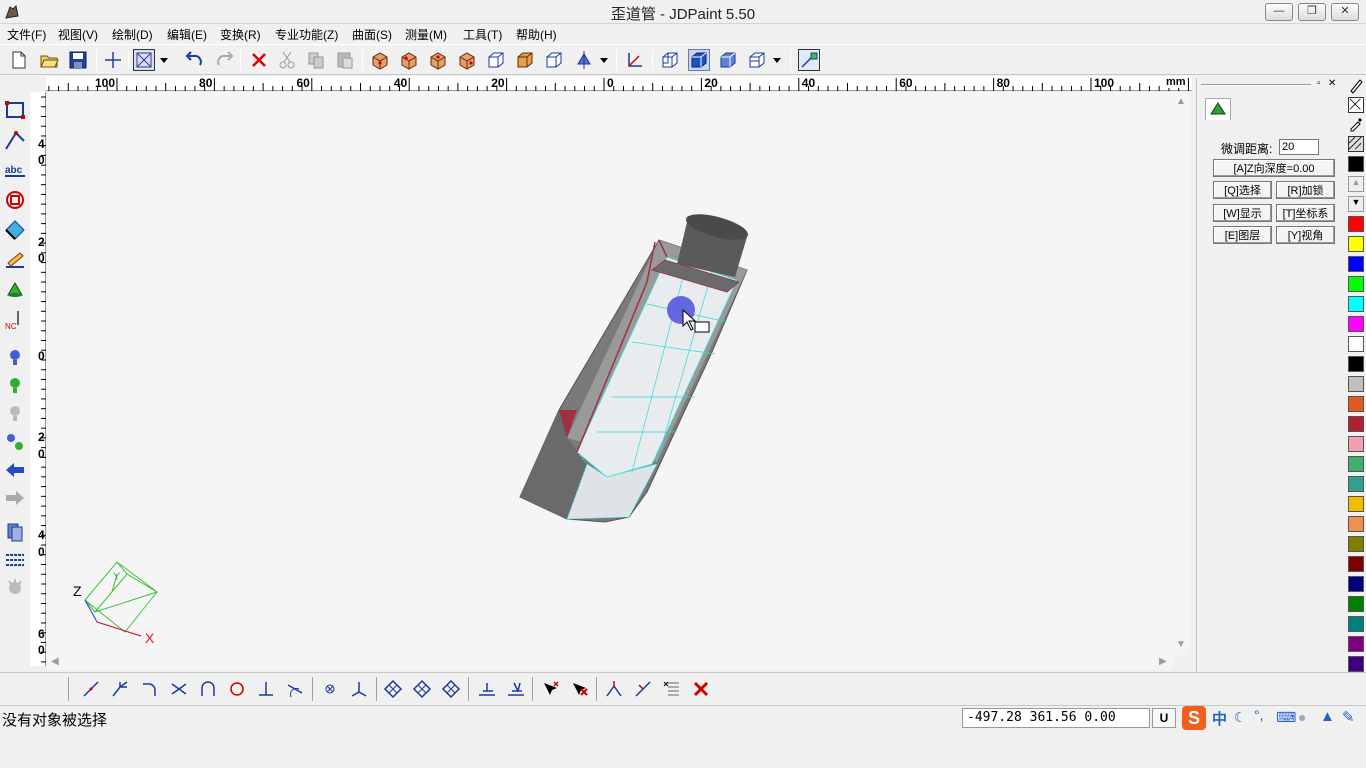 The image size is (1366, 768). What do you see at coordinates (149, 689) in the screenshot?
I see `arc-corner-icon` at bounding box center [149, 689].